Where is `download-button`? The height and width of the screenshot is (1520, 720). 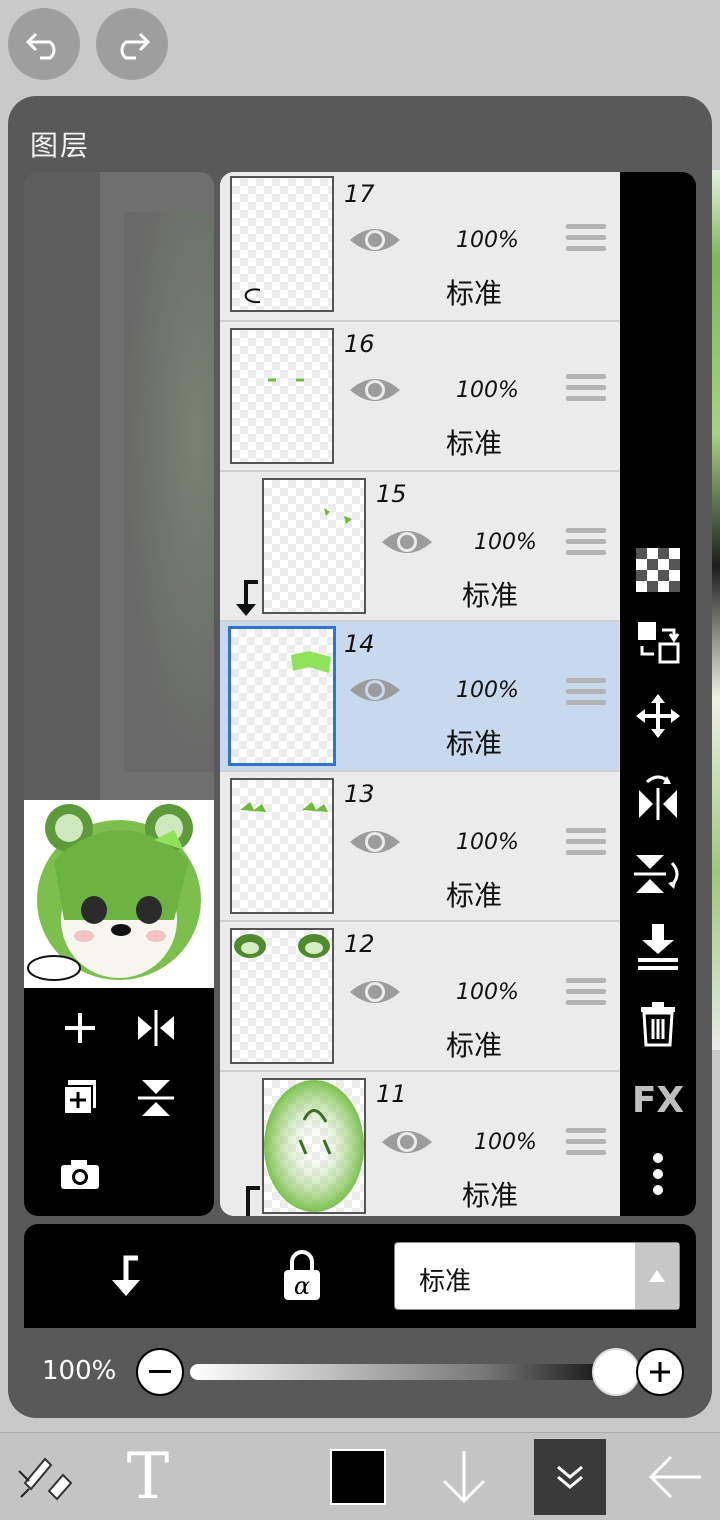
download-button is located at coordinates (464, 1476).